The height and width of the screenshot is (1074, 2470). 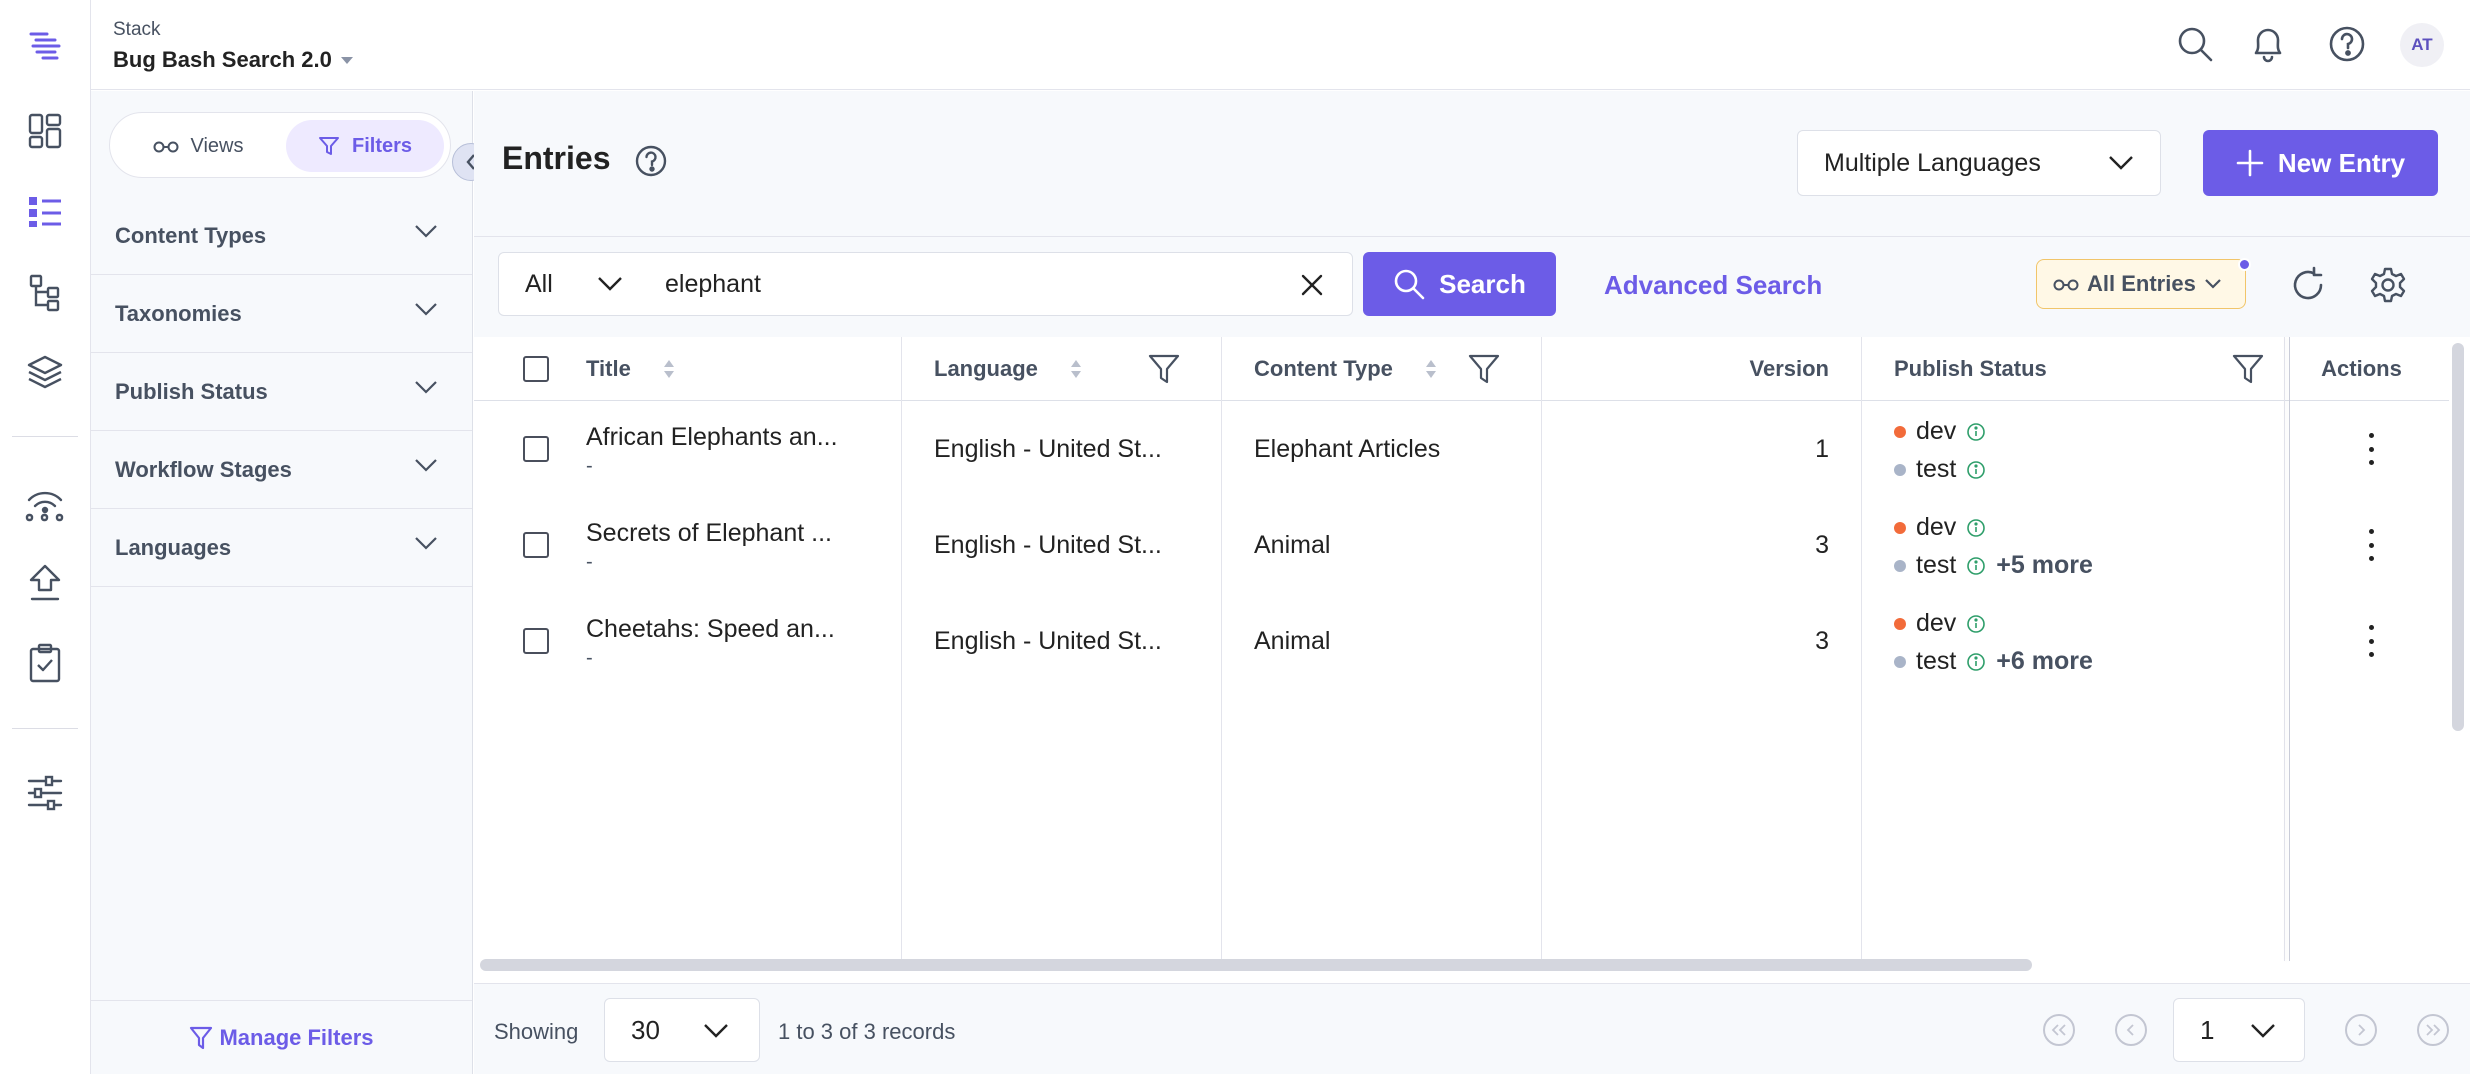 I want to click on filter-section-label: Workflow Stages, so click(x=203, y=469).